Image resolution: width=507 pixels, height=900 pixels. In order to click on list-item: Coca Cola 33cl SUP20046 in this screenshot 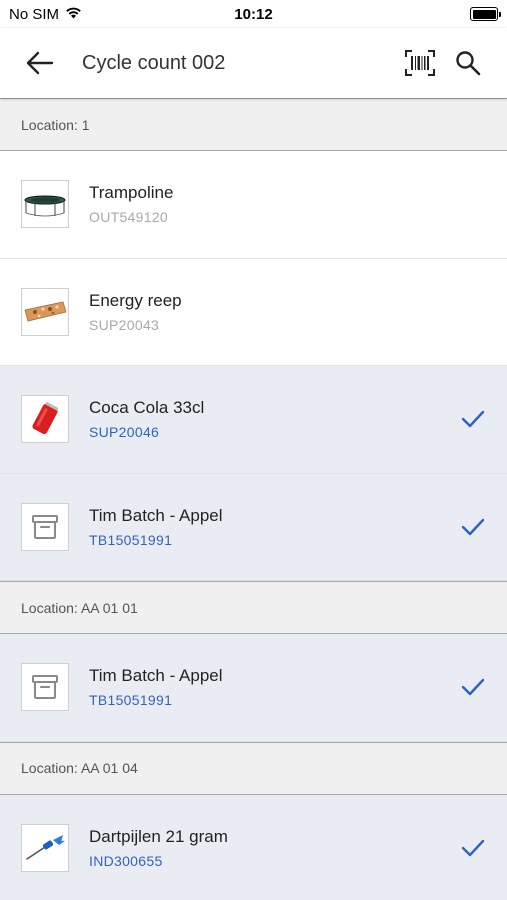, I will do `click(253, 420)`.